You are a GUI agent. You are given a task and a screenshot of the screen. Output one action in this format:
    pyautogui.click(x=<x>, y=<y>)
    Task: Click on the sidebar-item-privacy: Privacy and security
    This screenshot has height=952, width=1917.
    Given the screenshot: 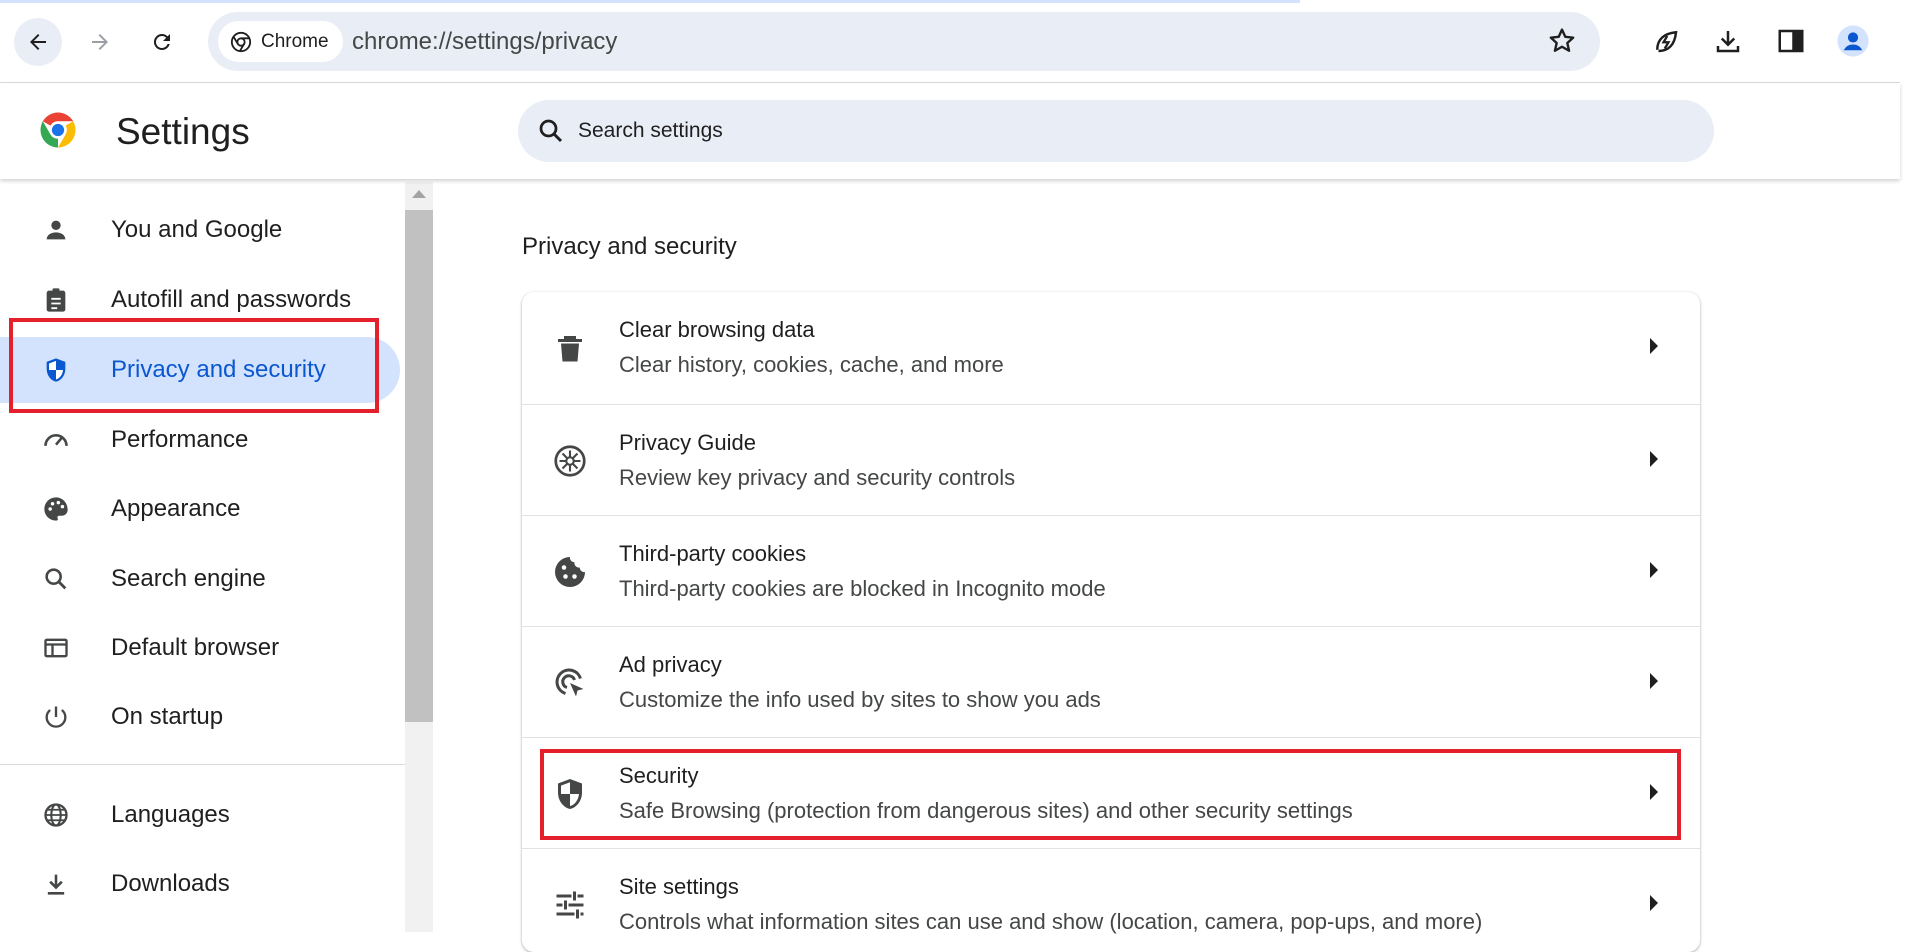 What is the action you would take?
    pyautogui.click(x=200, y=370)
    